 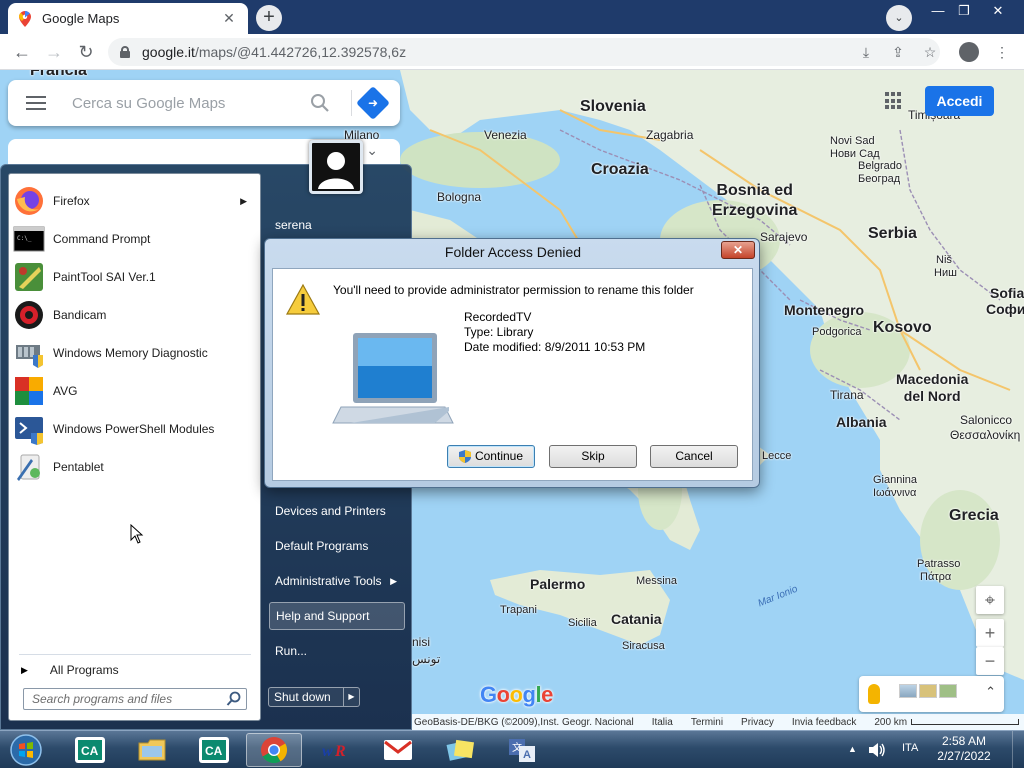 What do you see at coordinates (352, 697) in the screenshot?
I see `shutdown-options-arrow-icon: ▶` at bounding box center [352, 697].